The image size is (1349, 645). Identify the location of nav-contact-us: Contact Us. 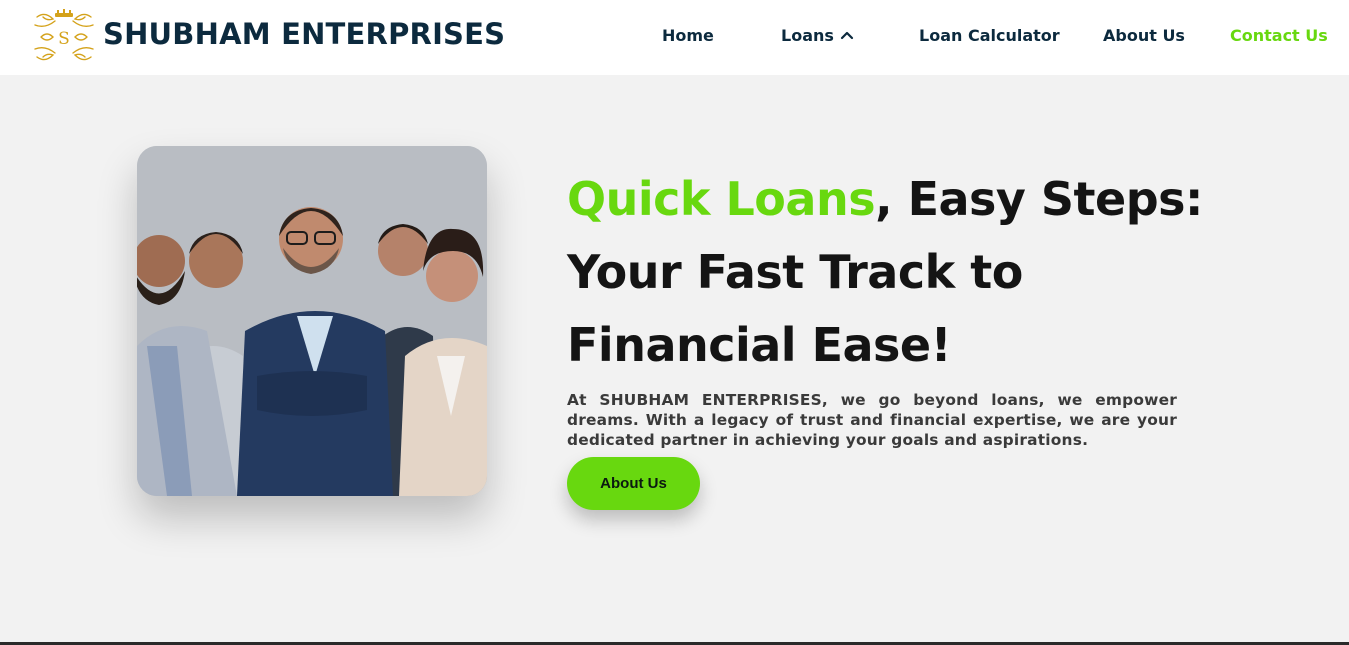
(1279, 35).